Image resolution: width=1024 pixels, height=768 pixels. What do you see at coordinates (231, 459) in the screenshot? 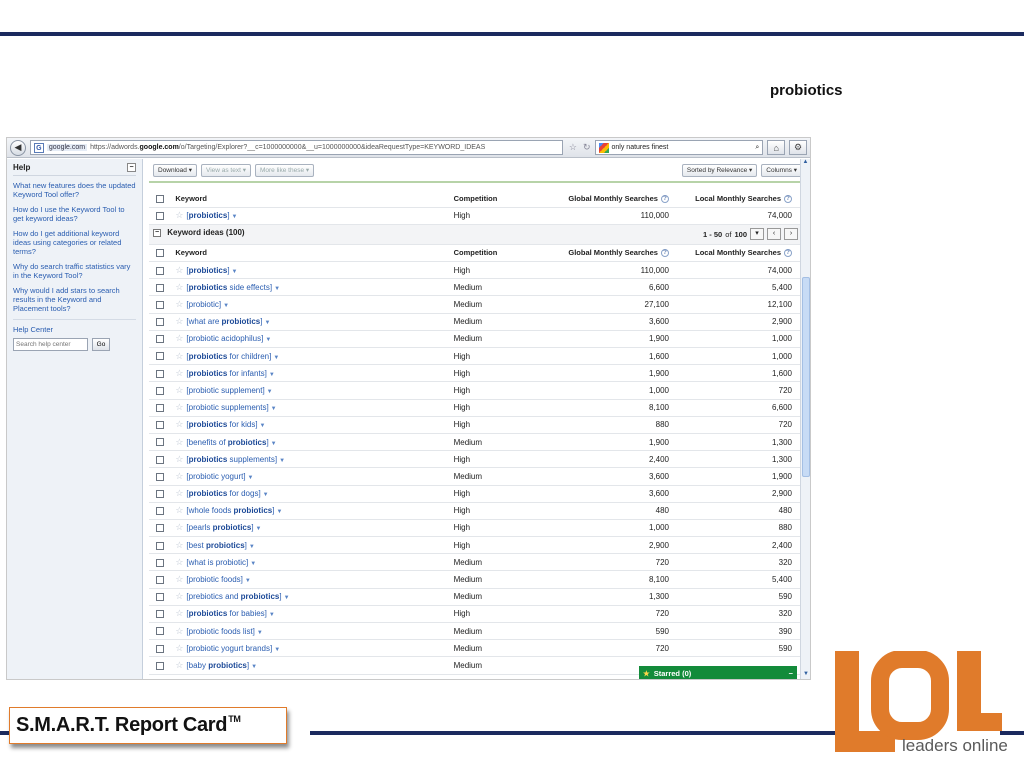
I see `keyword-link: [probiotics supplements]` at bounding box center [231, 459].